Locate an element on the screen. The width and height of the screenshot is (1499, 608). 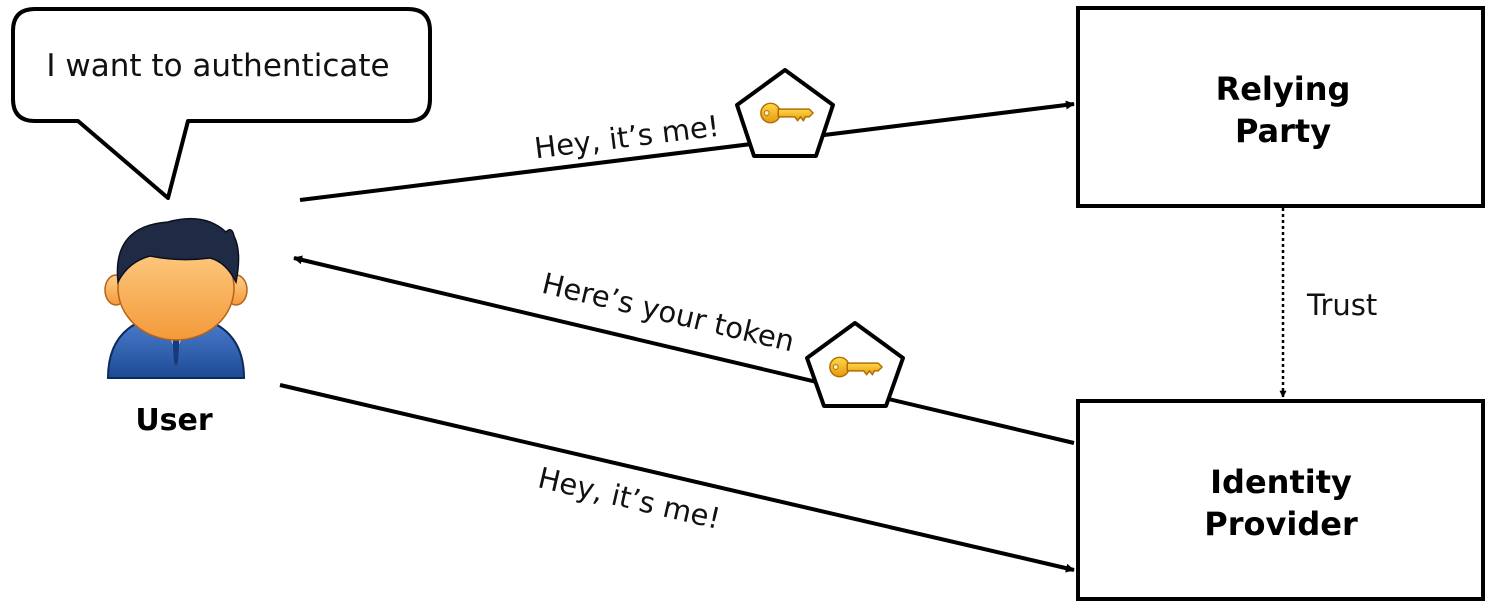
speech-bubble-text: I want to authenticate is located at coordinates (217, 66).